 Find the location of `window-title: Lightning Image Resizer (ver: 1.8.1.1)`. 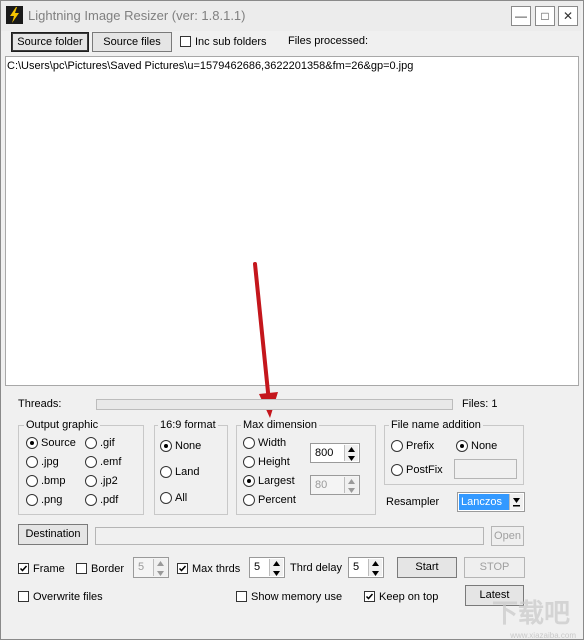

window-title: Lightning Image Resizer (ver: 1.8.1.1) is located at coordinates (137, 15).